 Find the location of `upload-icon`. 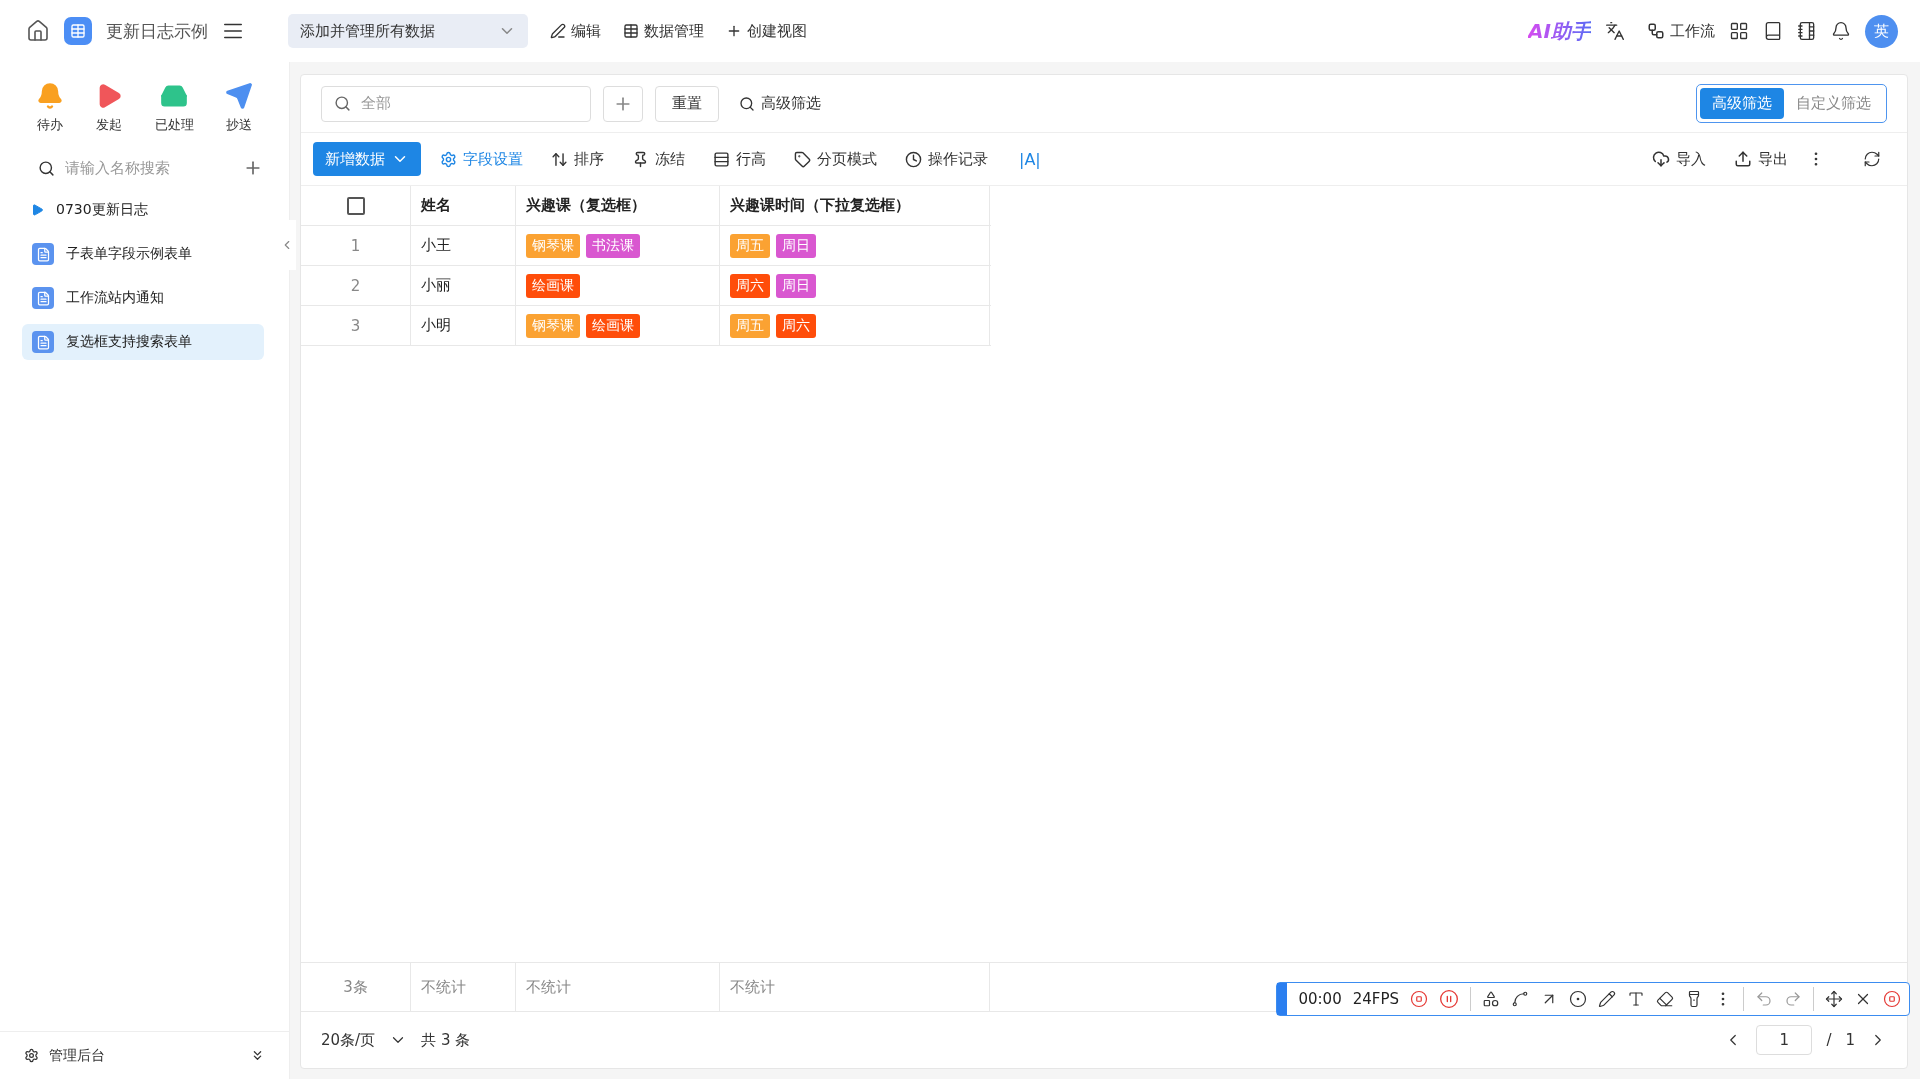

upload-icon is located at coordinates (1743, 159).